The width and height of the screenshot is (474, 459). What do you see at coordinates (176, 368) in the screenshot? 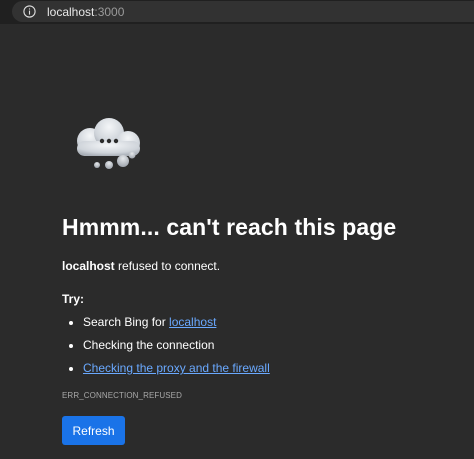
I see `proxy-firewall-link: Checking the proxy and the firewall` at bounding box center [176, 368].